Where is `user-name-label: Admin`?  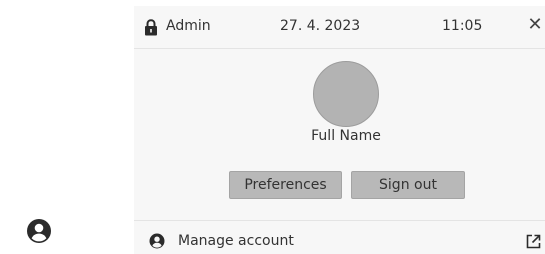
user-name-label: Admin is located at coordinates (188, 26).